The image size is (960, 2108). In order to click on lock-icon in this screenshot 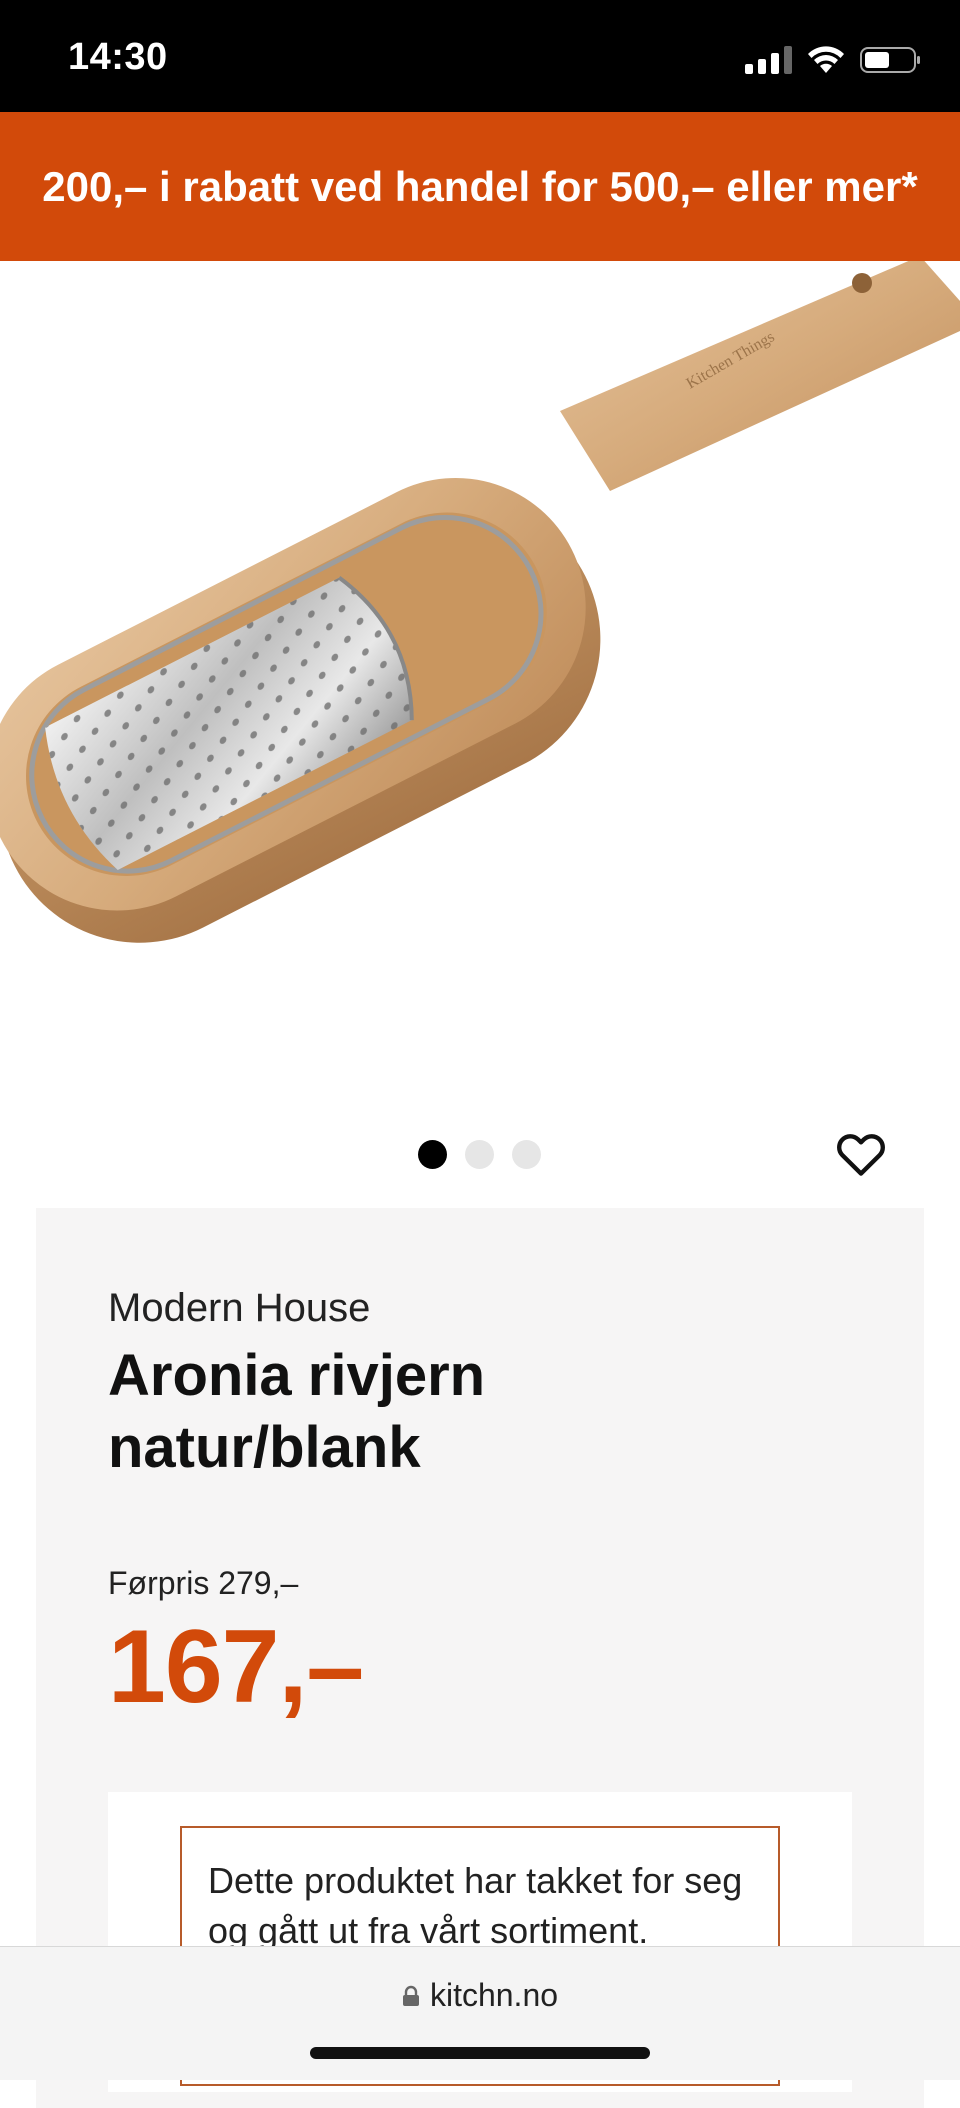, I will do `click(410, 1995)`.